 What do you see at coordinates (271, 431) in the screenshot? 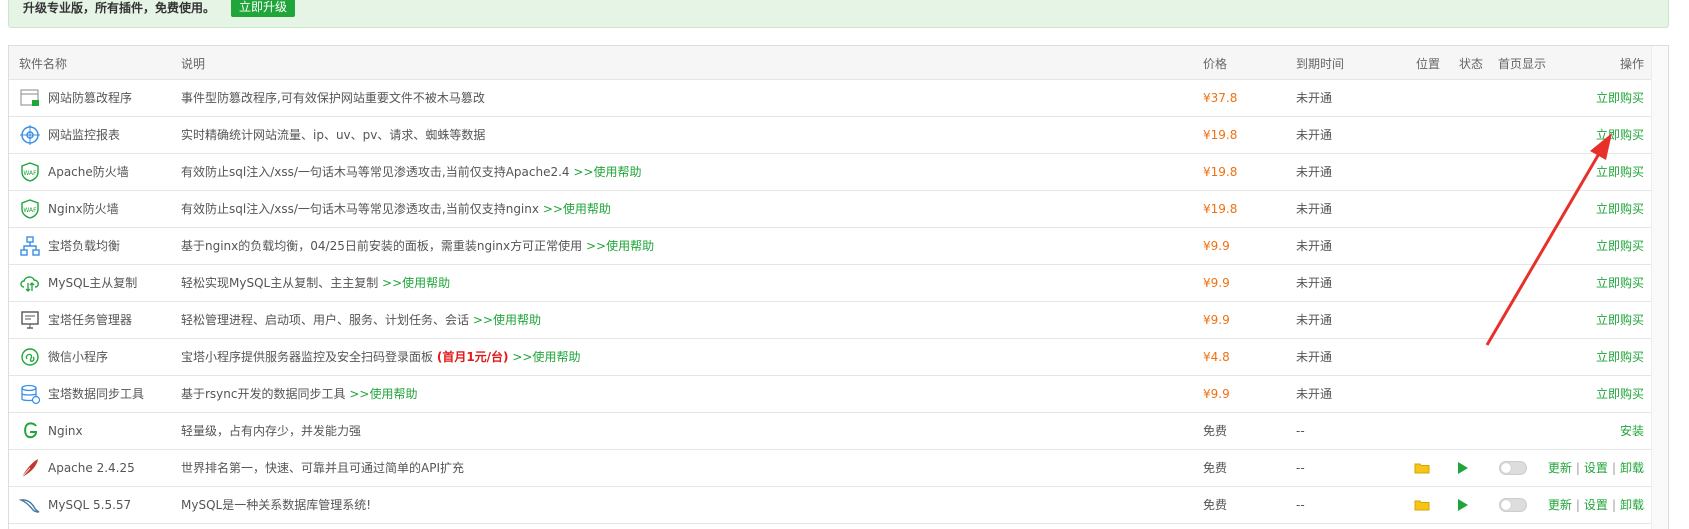
I see `software-desc: 轻量级，占有内存少，并发能力强` at bounding box center [271, 431].